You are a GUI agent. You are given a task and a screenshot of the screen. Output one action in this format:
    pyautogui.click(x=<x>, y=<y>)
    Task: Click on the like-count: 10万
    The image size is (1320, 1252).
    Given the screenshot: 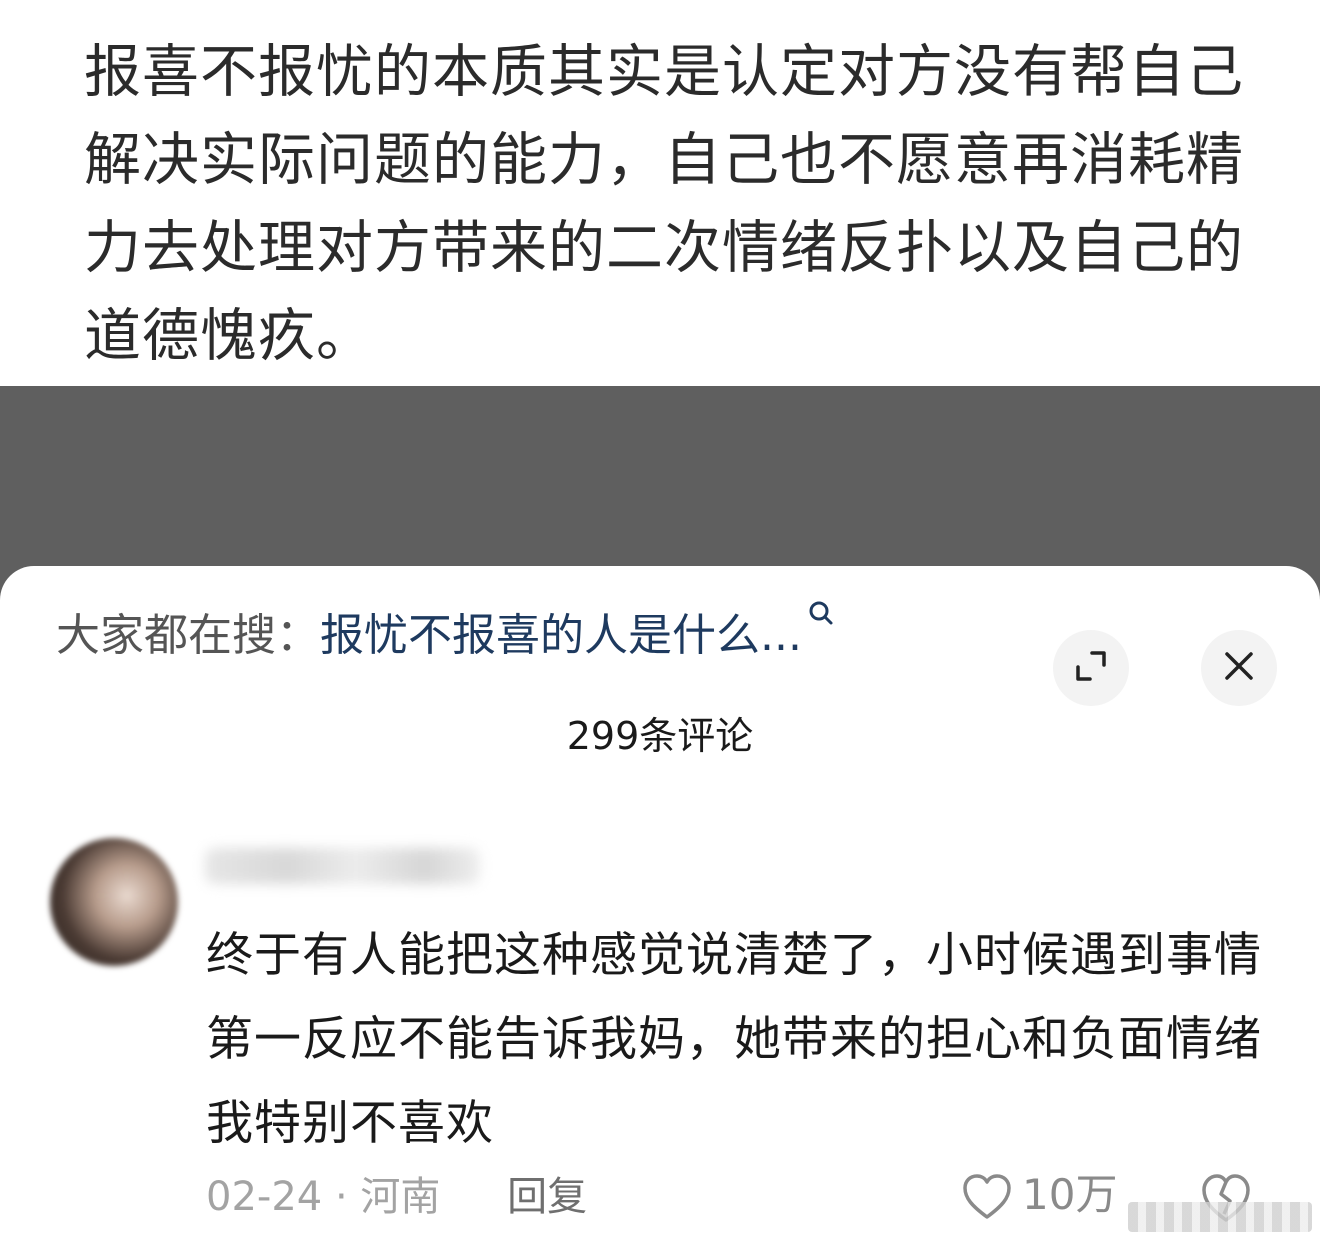 What is the action you would take?
    pyautogui.click(x=1070, y=1194)
    